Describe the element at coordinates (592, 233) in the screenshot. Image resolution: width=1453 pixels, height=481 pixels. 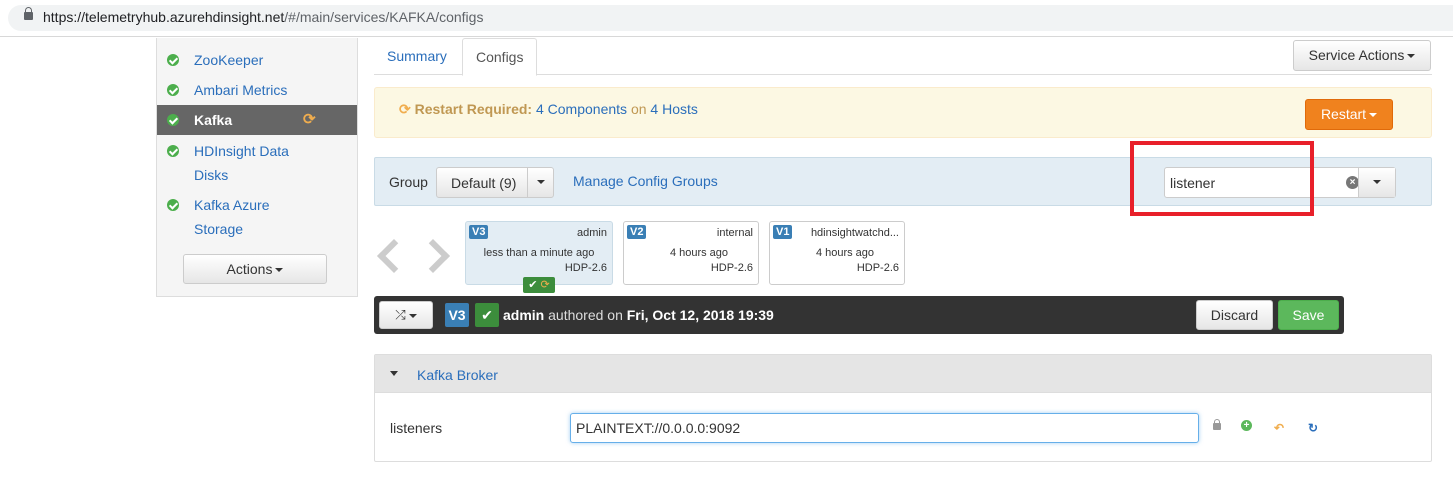
I see `version-author: admin` at that location.